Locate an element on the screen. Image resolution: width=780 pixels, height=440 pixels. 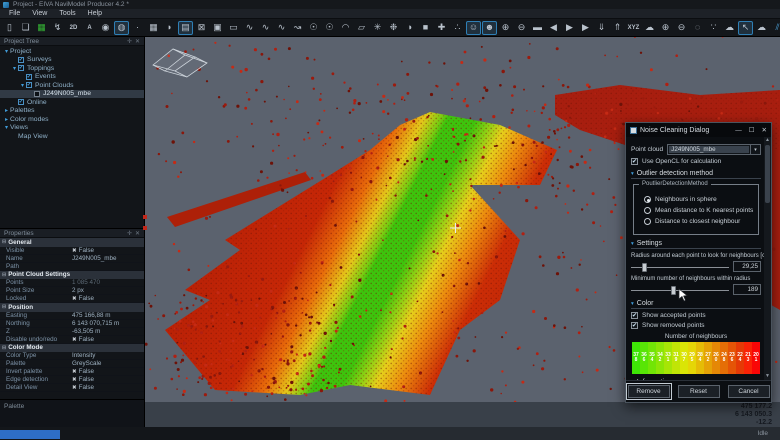
toolbar-point-add: ⊕ is located at coordinates (505, 28).